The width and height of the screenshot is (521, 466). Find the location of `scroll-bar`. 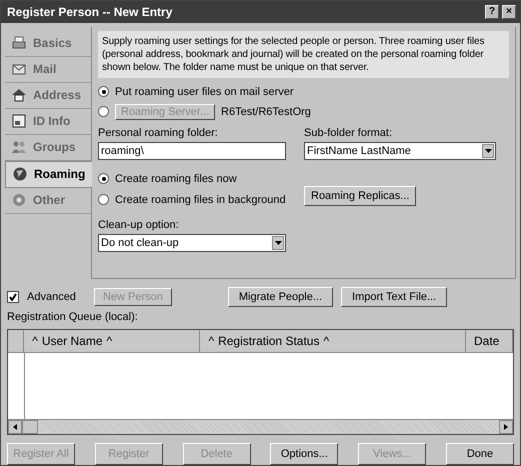

scroll-bar is located at coordinates (260, 426).